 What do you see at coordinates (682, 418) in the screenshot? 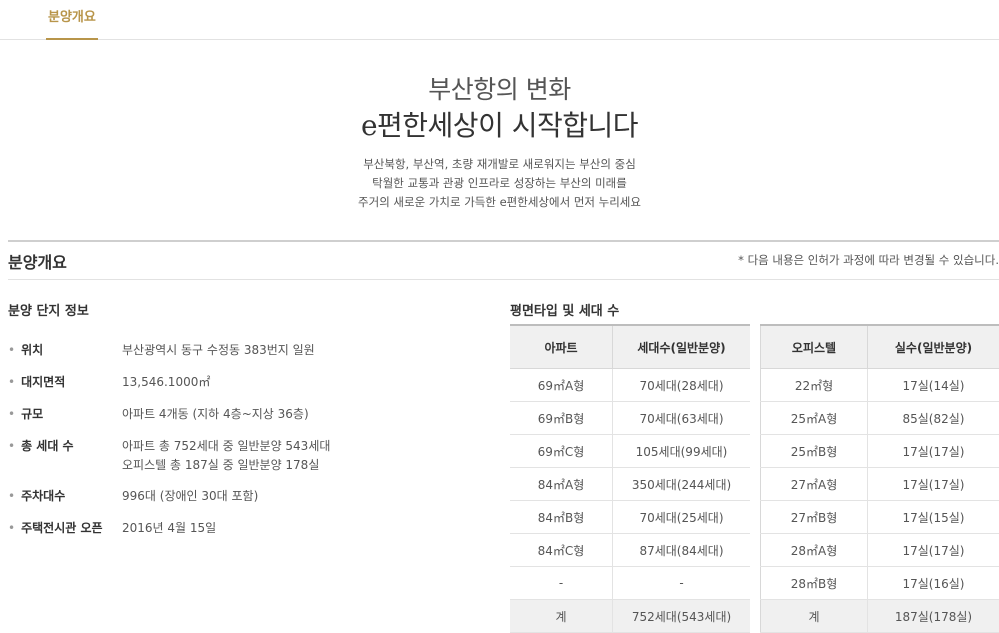
I see `table-cell: 70세대(63세대)` at bounding box center [682, 418].